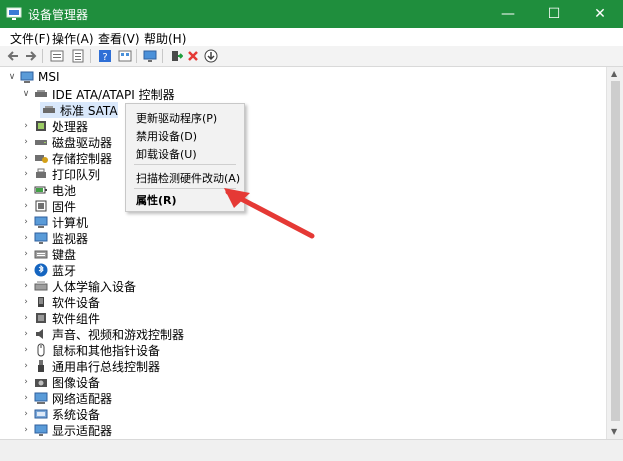 The image size is (623, 461). What do you see at coordinates (82, 142) in the screenshot?
I see `tree-item-label: 磁盘驱动器` at bounding box center [82, 142].